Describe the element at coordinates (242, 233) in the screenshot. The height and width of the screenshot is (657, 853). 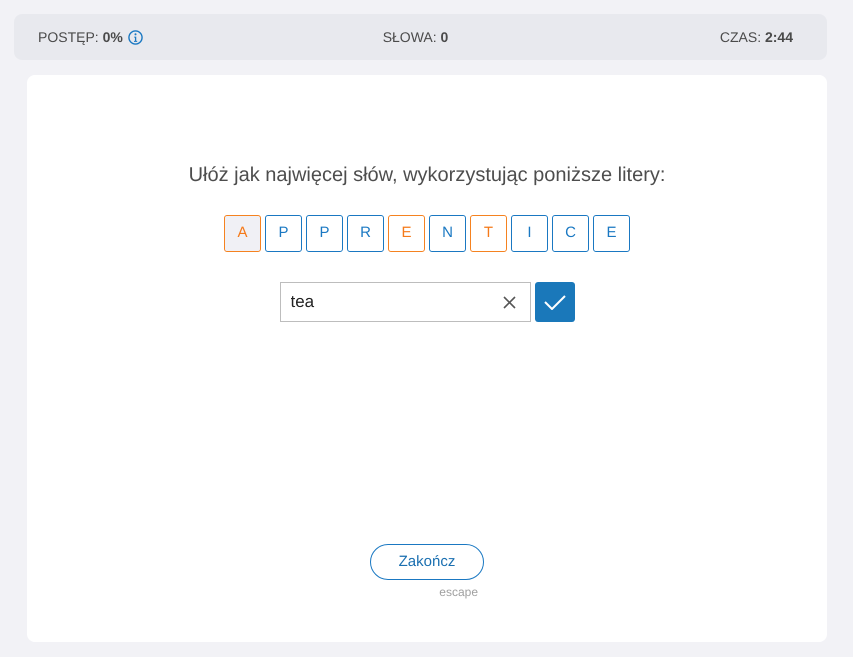
I see `letter-tile: A` at that location.